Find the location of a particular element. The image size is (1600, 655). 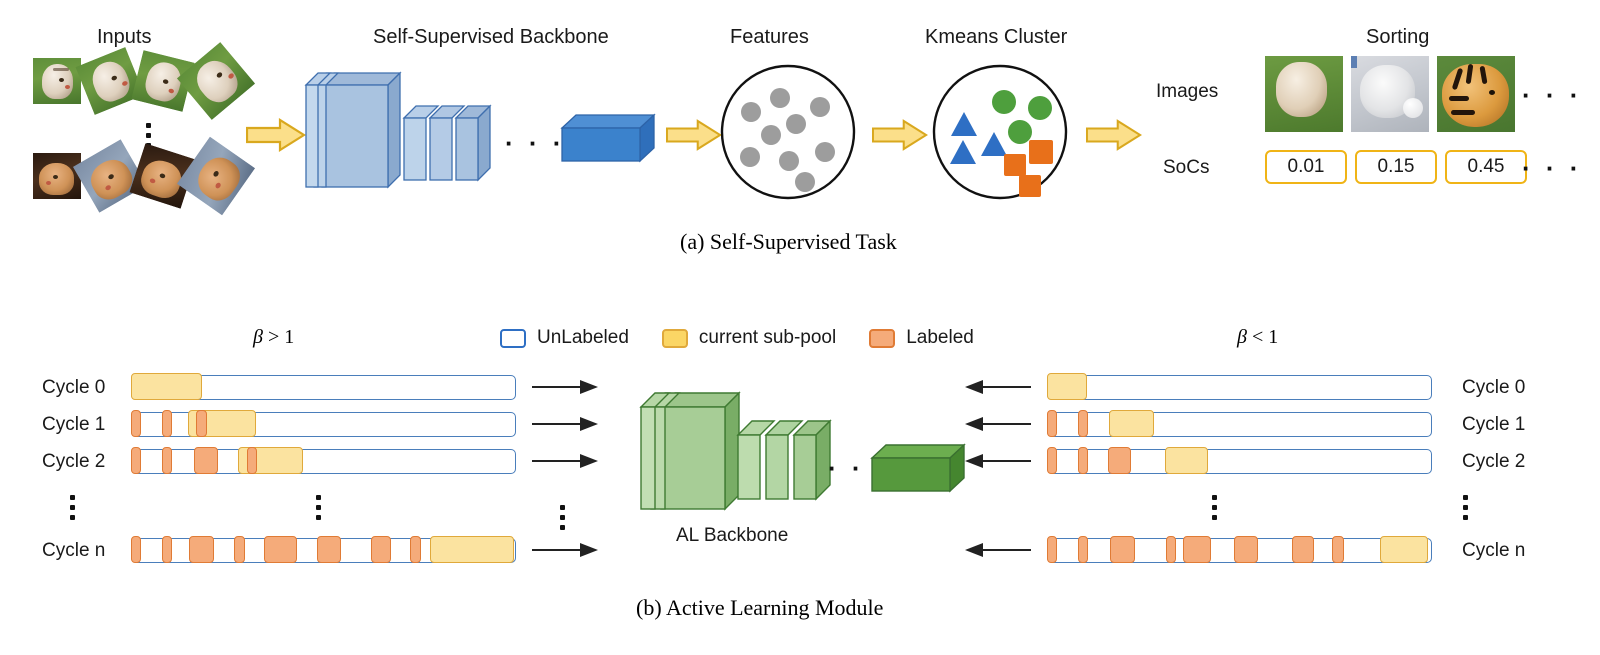

right-bars-vertical-ellipsis is located at coordinates (1214, 507).